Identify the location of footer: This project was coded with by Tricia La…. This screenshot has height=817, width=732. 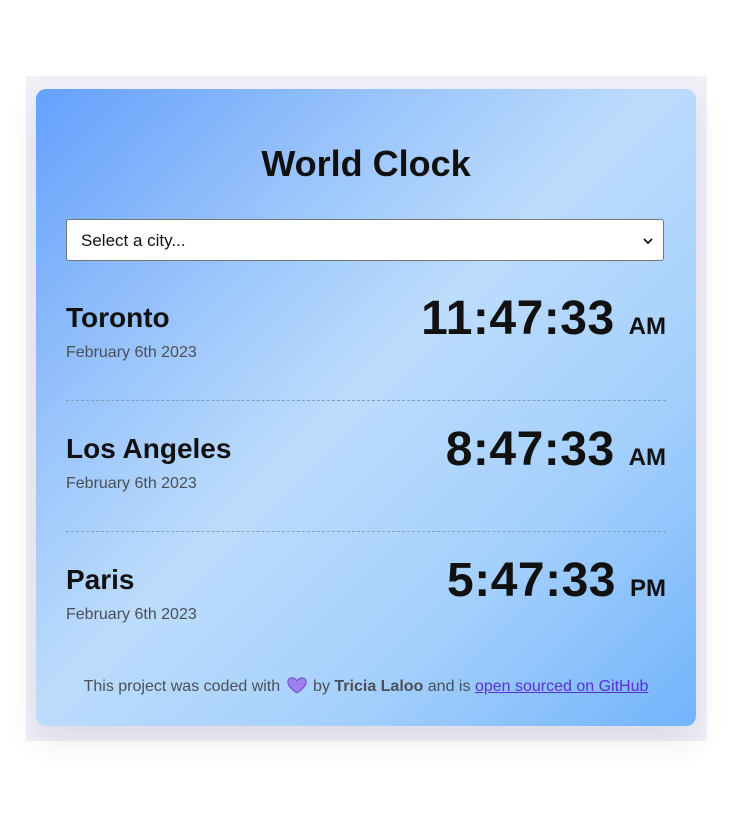
(366, 686).